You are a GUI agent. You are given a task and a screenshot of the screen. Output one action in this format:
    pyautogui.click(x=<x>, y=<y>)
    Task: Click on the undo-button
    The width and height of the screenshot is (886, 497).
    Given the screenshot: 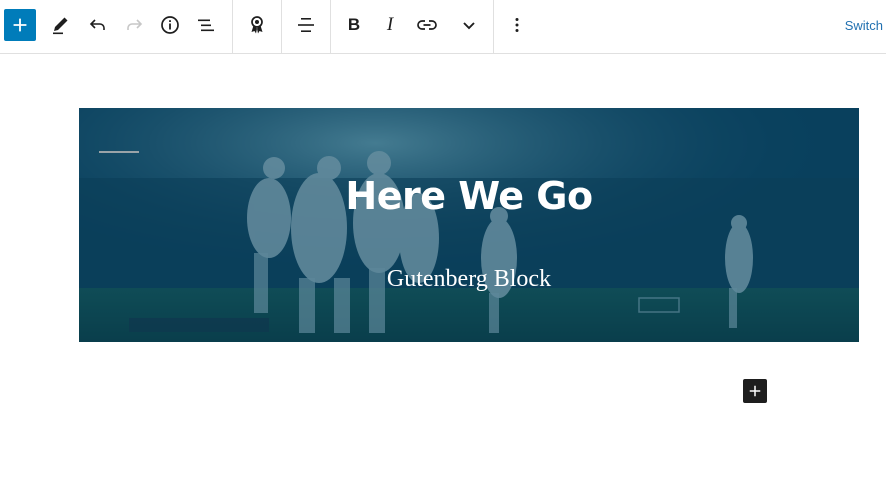 What is the action you would take?
    pyautogui.click(x=98, y=25)
    